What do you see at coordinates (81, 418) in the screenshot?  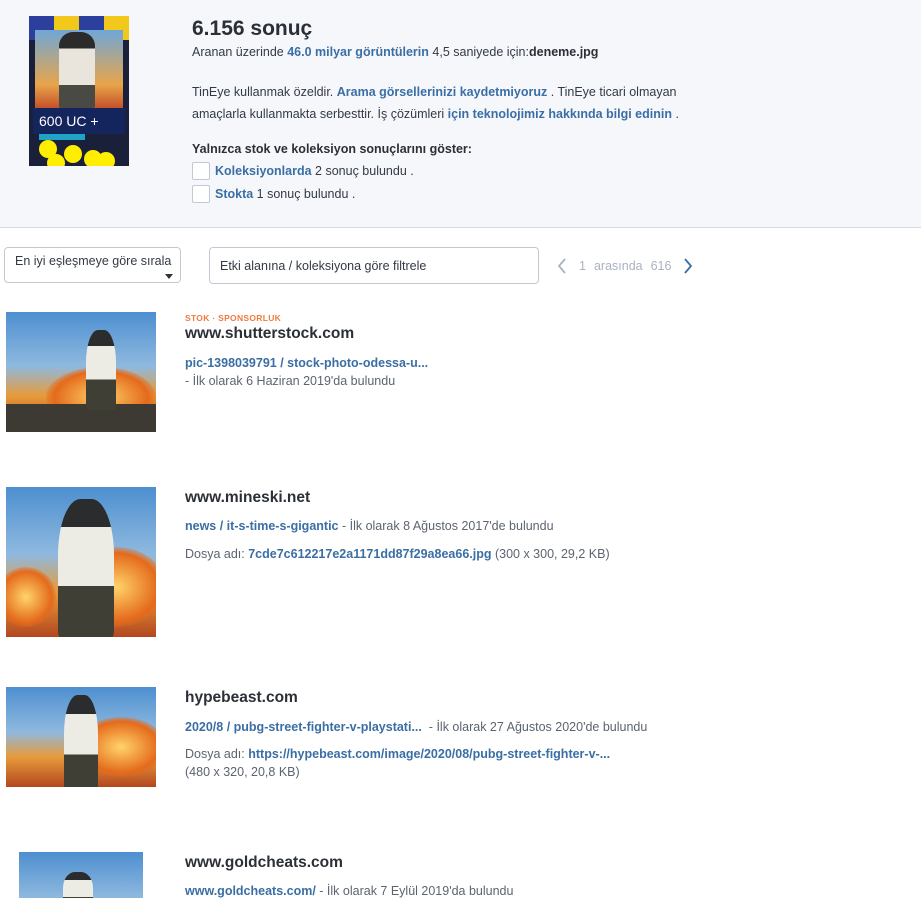 I see `thumbnail-ground` at bounding box center [81, 418].